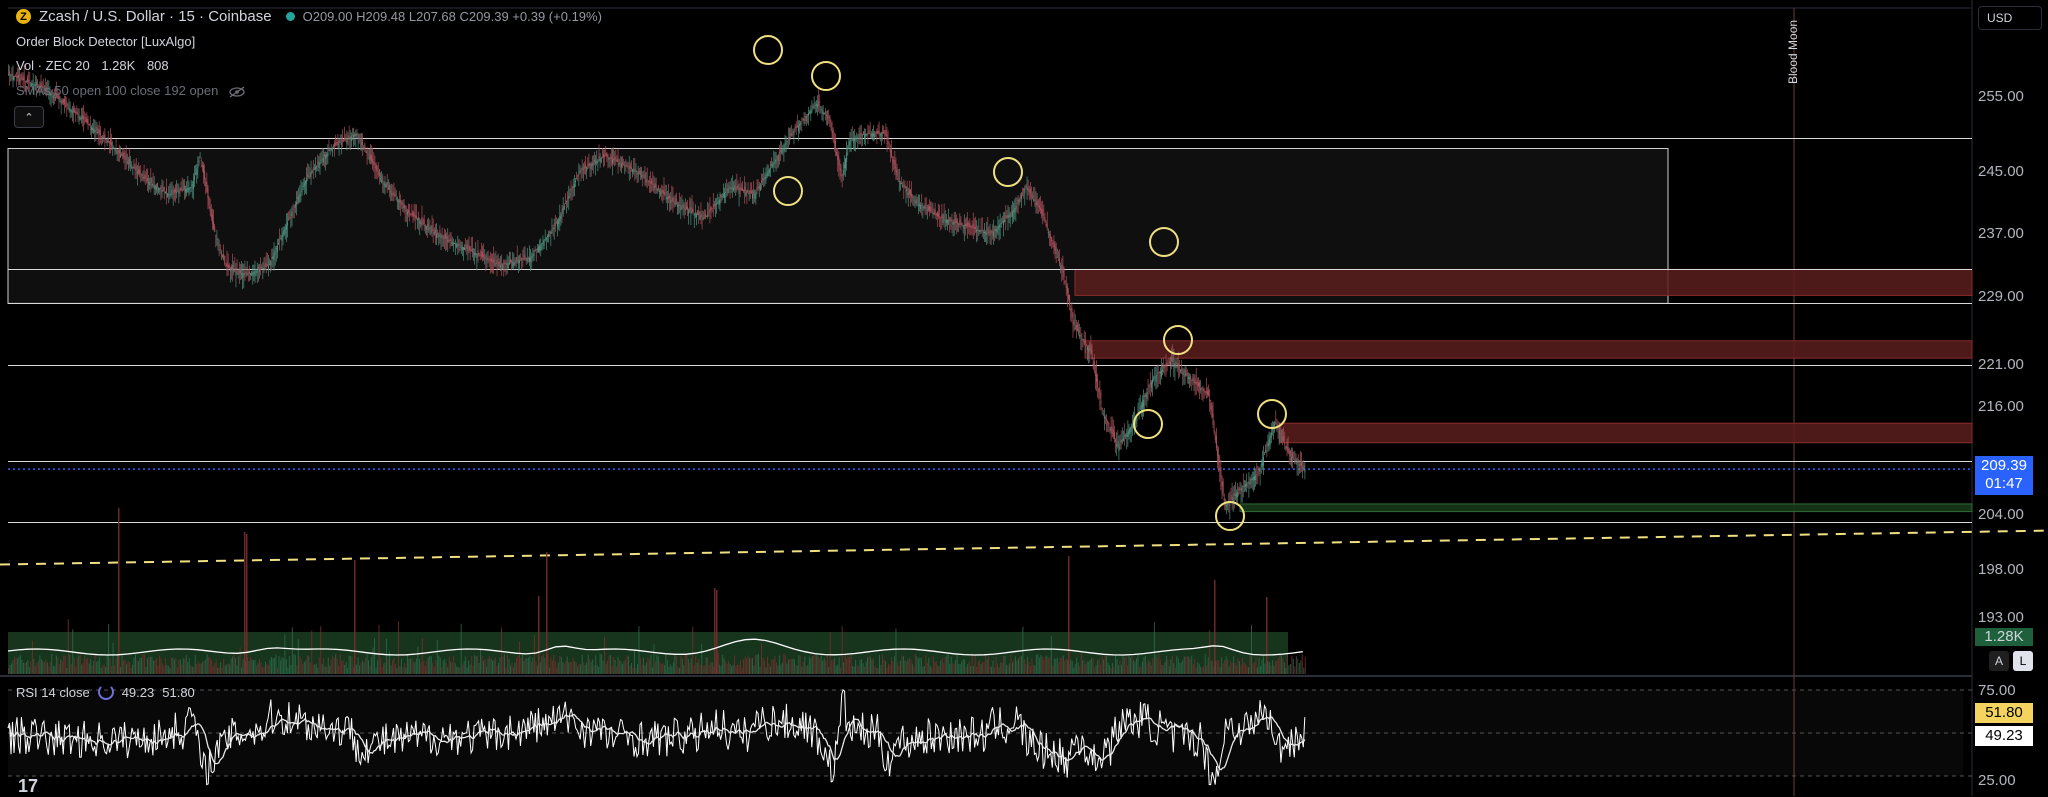 The image size is (2048, 797). I want to click on symbol-title: Zcash / U.S. Dollar · 15 · Coinbase, so click(155, 16).